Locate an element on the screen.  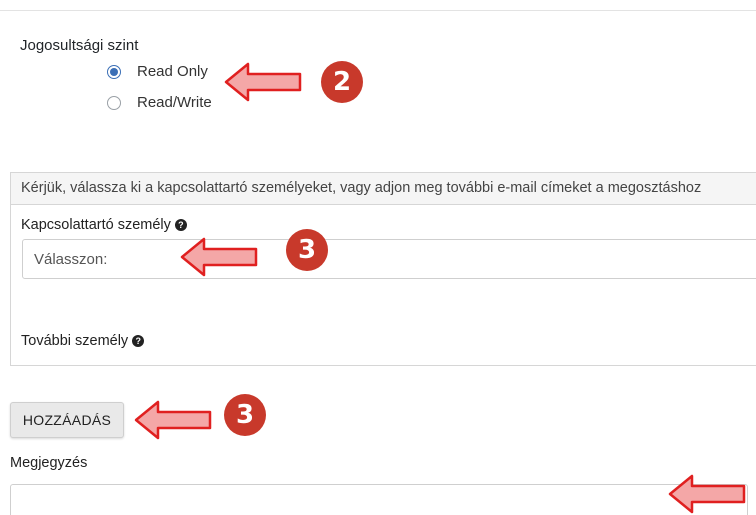
contact-person-label: Kapcsolattartó személy ? is located at coordinates (104, 225).